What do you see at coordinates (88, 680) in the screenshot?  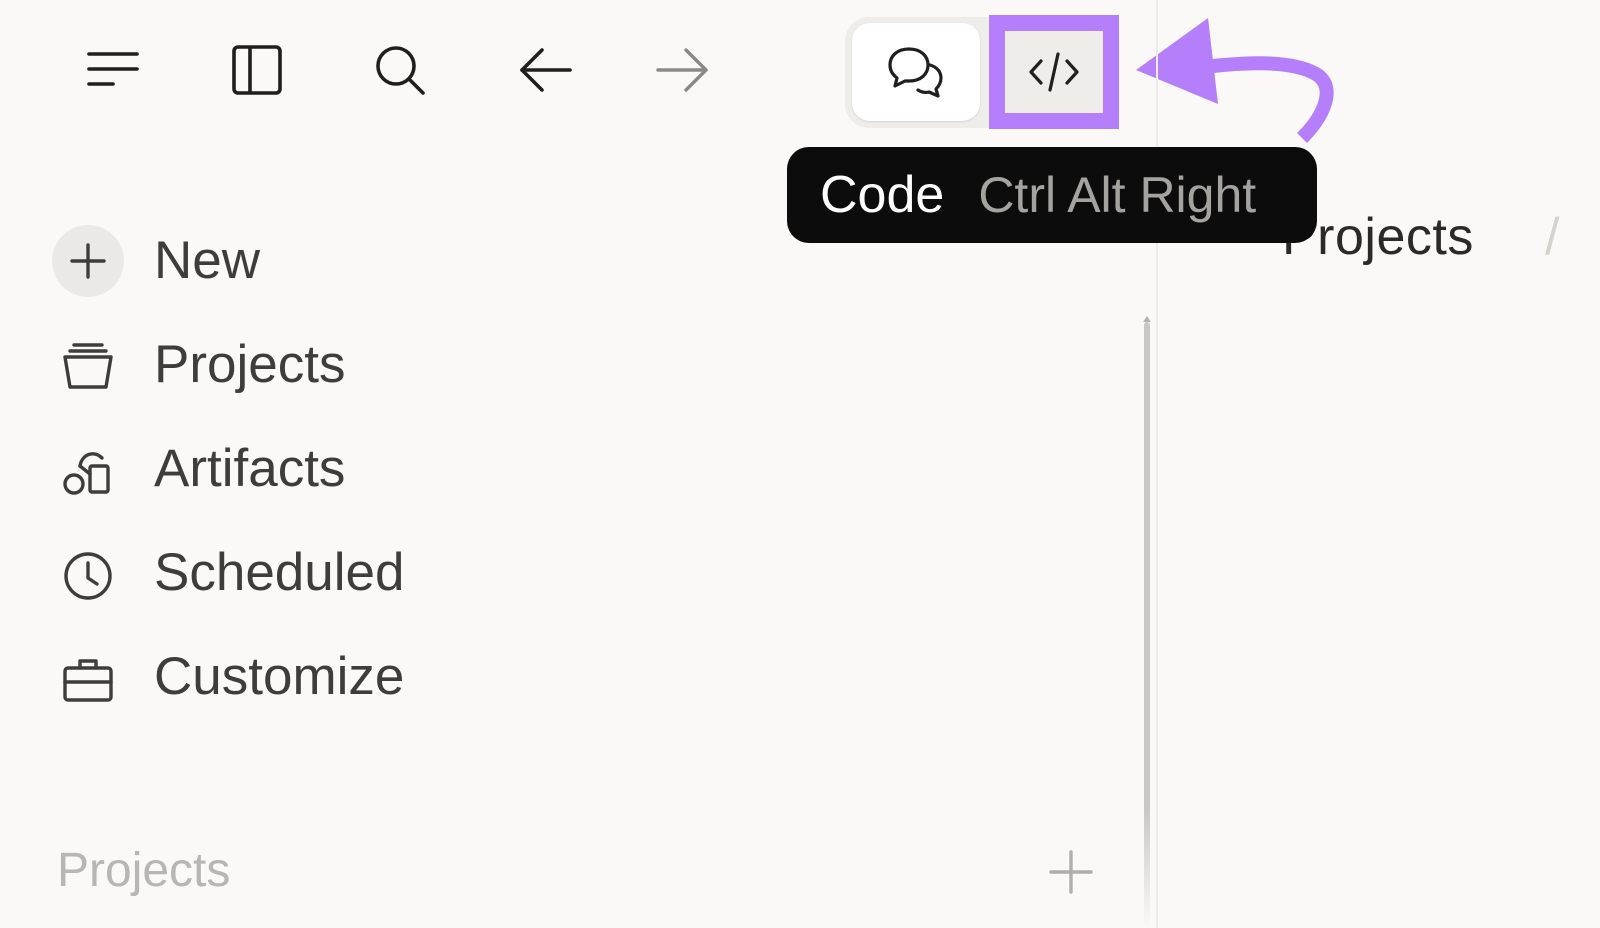 I see `briefcase-icon` at bounding box center [88, 680].